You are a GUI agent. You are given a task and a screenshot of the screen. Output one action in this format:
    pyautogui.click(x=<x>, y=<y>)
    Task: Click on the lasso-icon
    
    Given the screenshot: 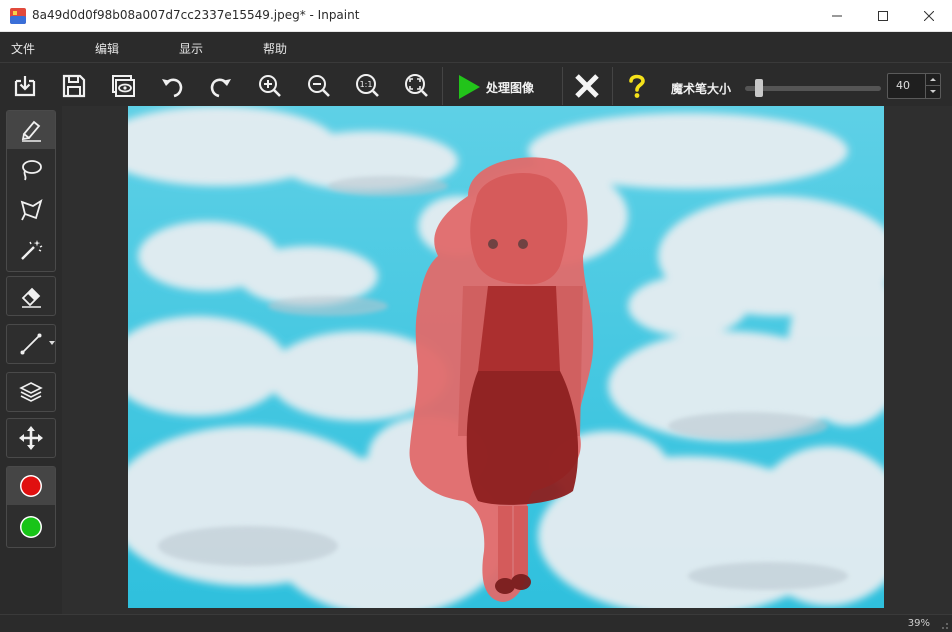 What is the action you would take?
    pyautogui.click(x=32, y=170)
    